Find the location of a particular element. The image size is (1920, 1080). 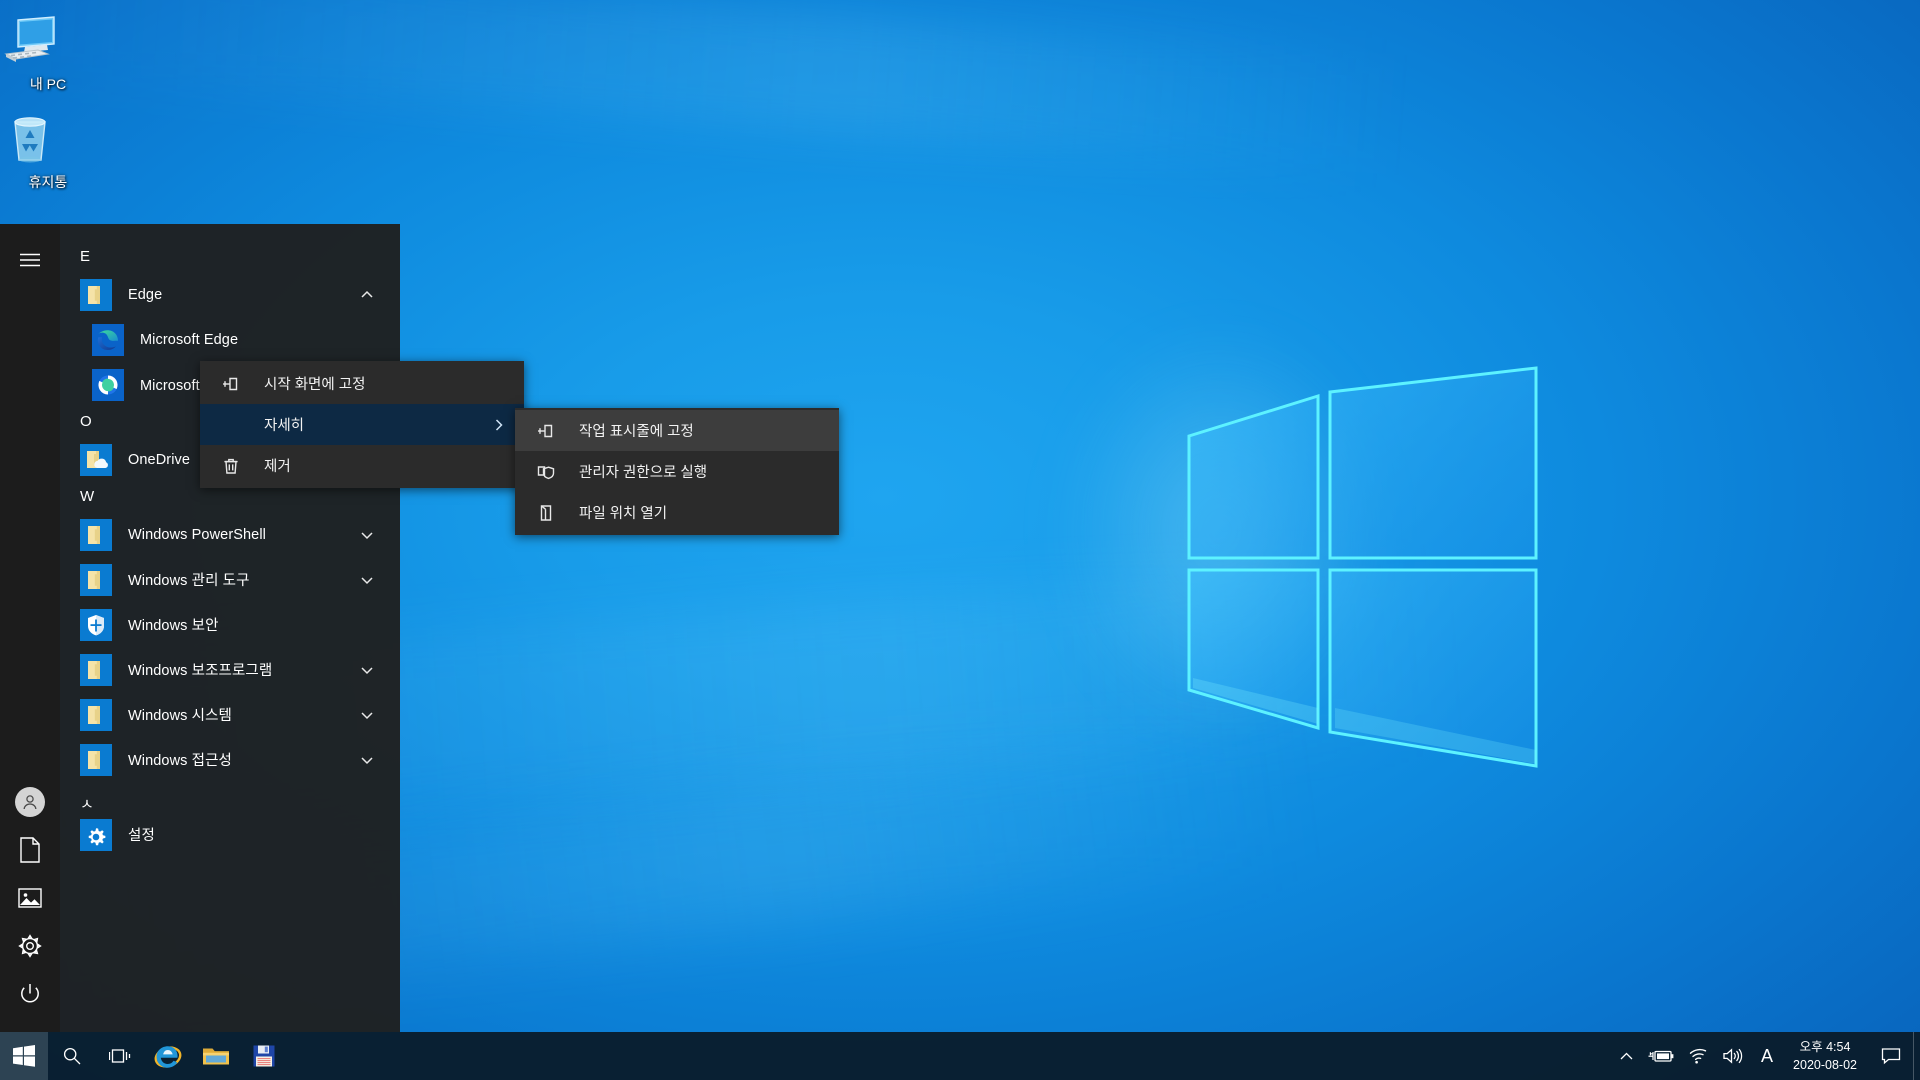

app-item-windows-powershell: Windows PowerShell is located at coordinates (230, 534).